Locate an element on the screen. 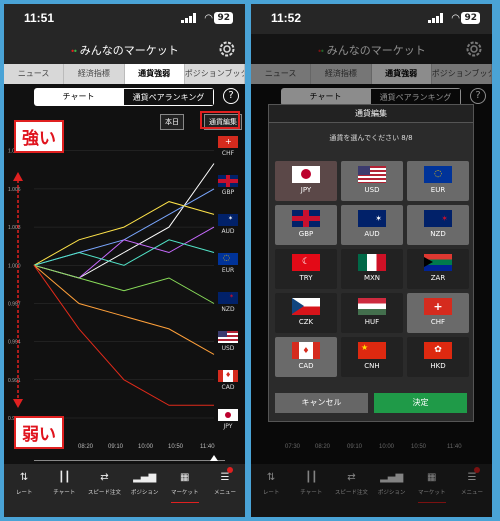  huf-flag-icon is located at coordinates (372, 306).